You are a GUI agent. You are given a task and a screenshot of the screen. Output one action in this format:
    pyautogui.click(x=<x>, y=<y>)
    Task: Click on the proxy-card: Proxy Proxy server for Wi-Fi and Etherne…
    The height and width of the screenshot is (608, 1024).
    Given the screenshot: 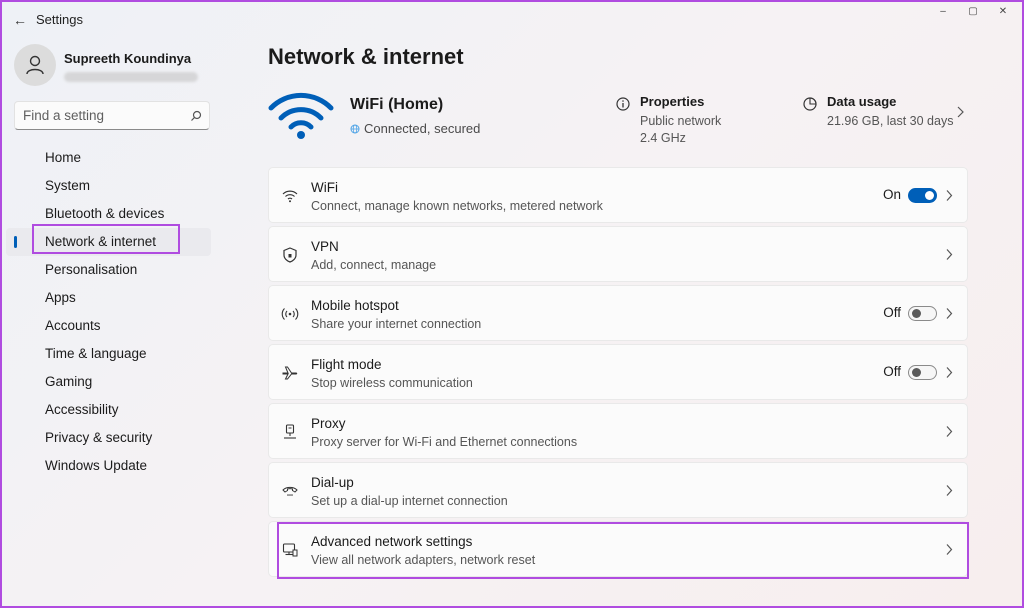 What is the action you would take?
    pyautogui.click(x=618, y=431)
    